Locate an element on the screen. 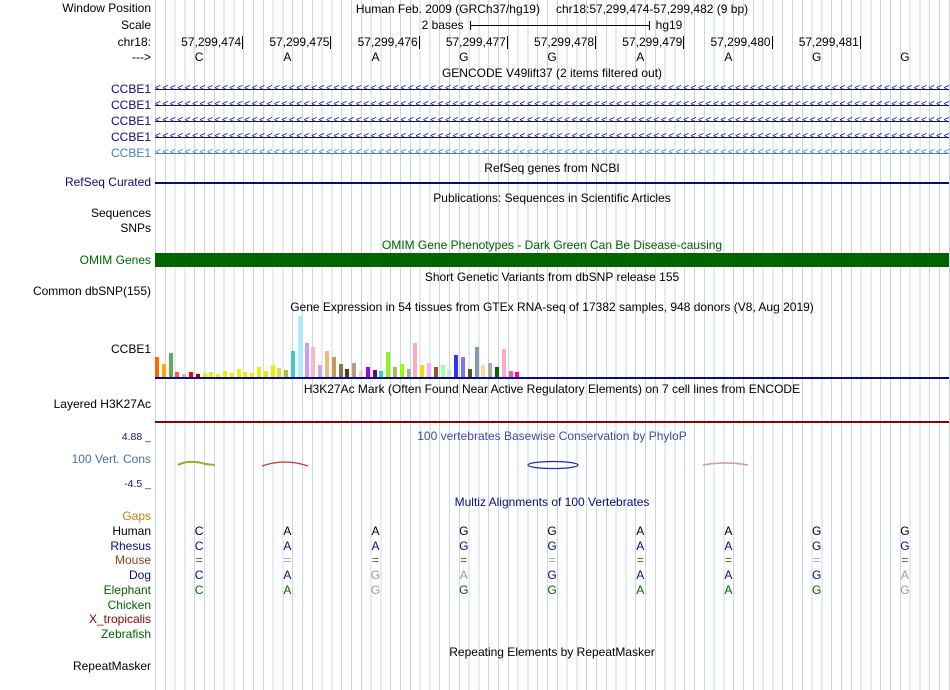  species-label-chicken: Chicken is located at coordinates (75, 605).